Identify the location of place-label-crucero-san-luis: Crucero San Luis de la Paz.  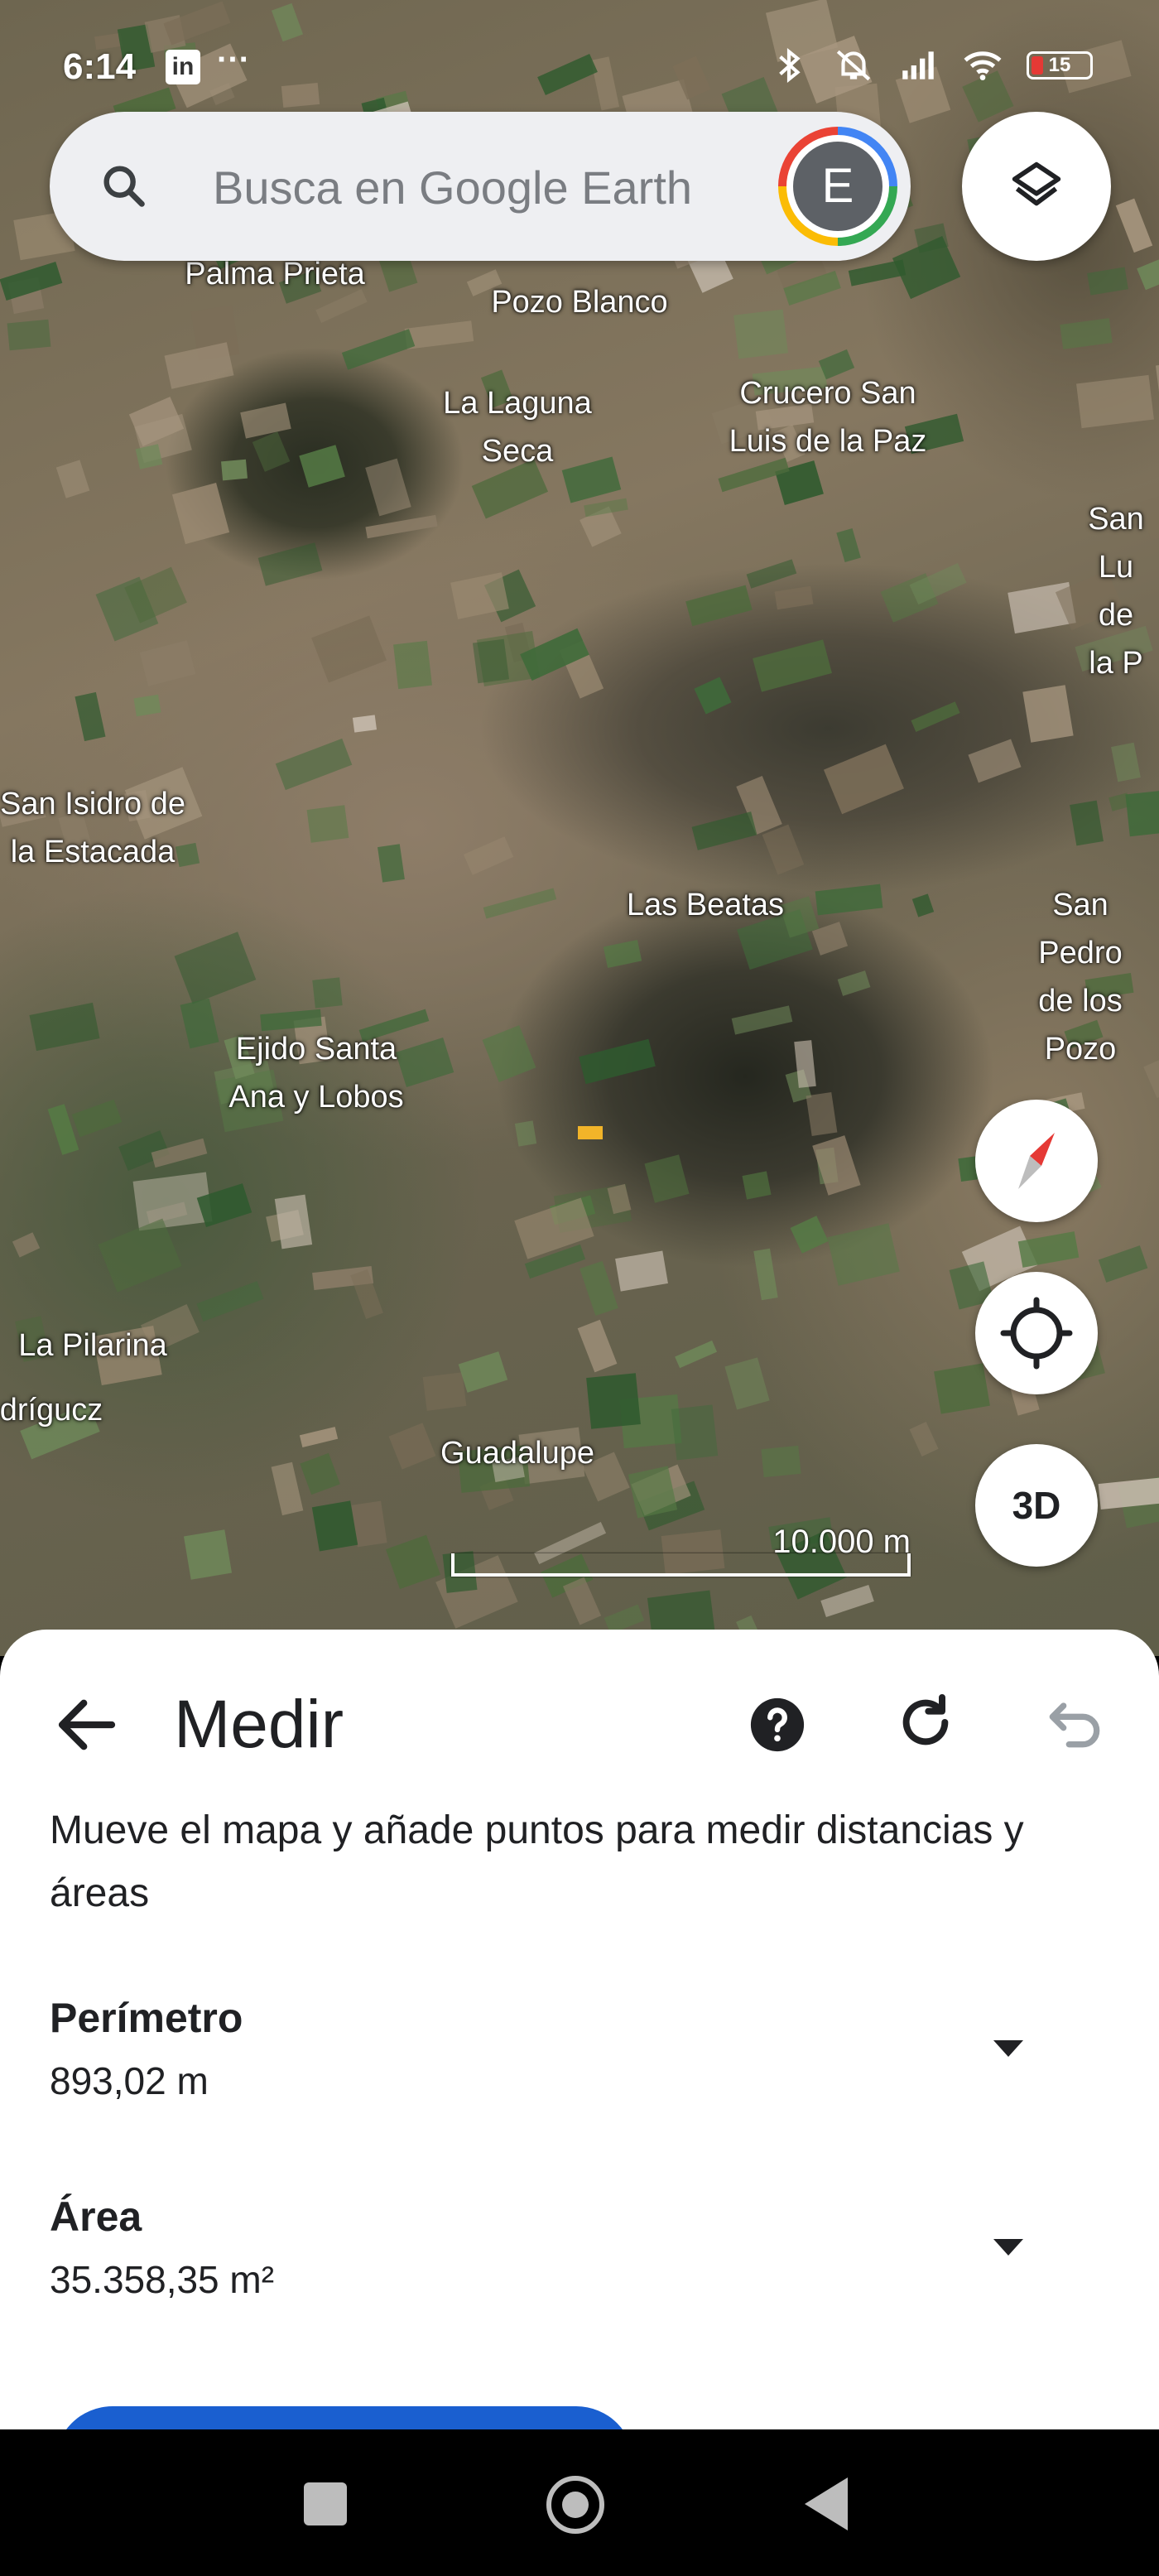
(828, 417).